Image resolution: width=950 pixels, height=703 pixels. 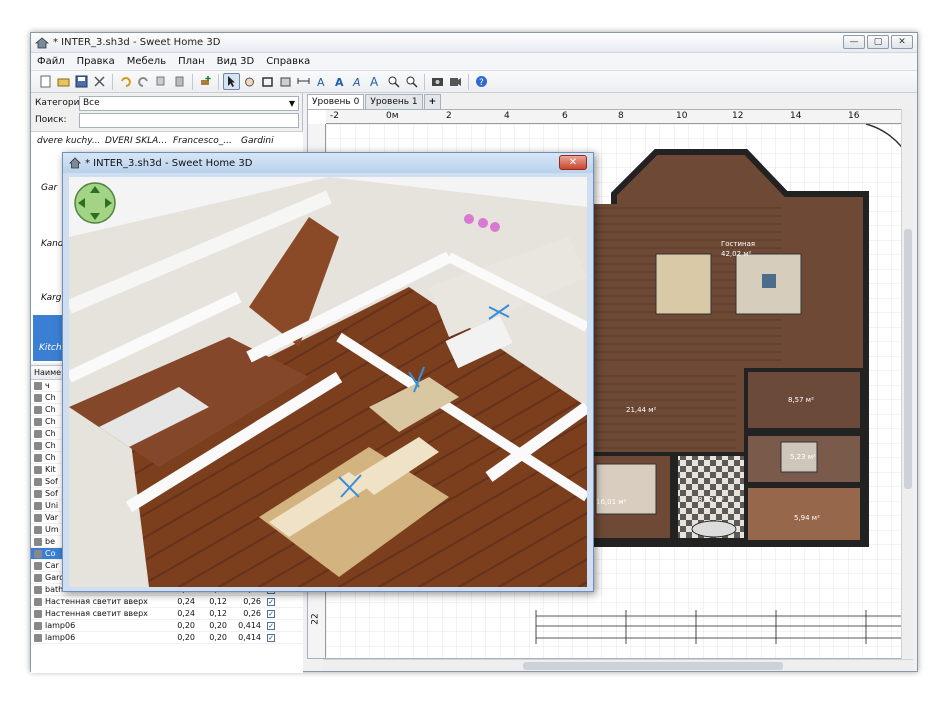 I want to click on undo-icon, so click(x=125, y=81).